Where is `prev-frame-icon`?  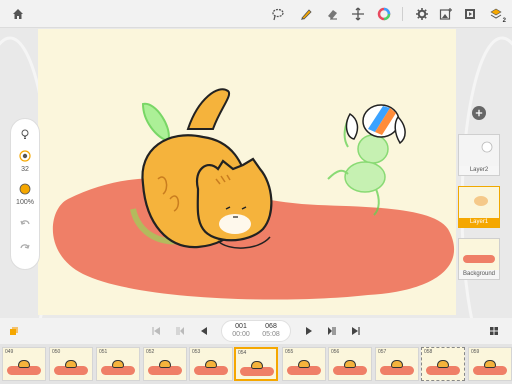 prev-frame-icon is located at coordinates (204, 331).